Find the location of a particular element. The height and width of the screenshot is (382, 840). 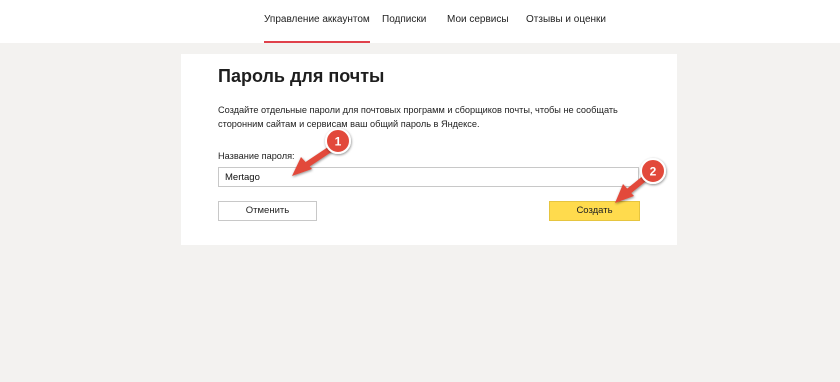

badge-1-number: 1 is located at coordinates (338, 142).